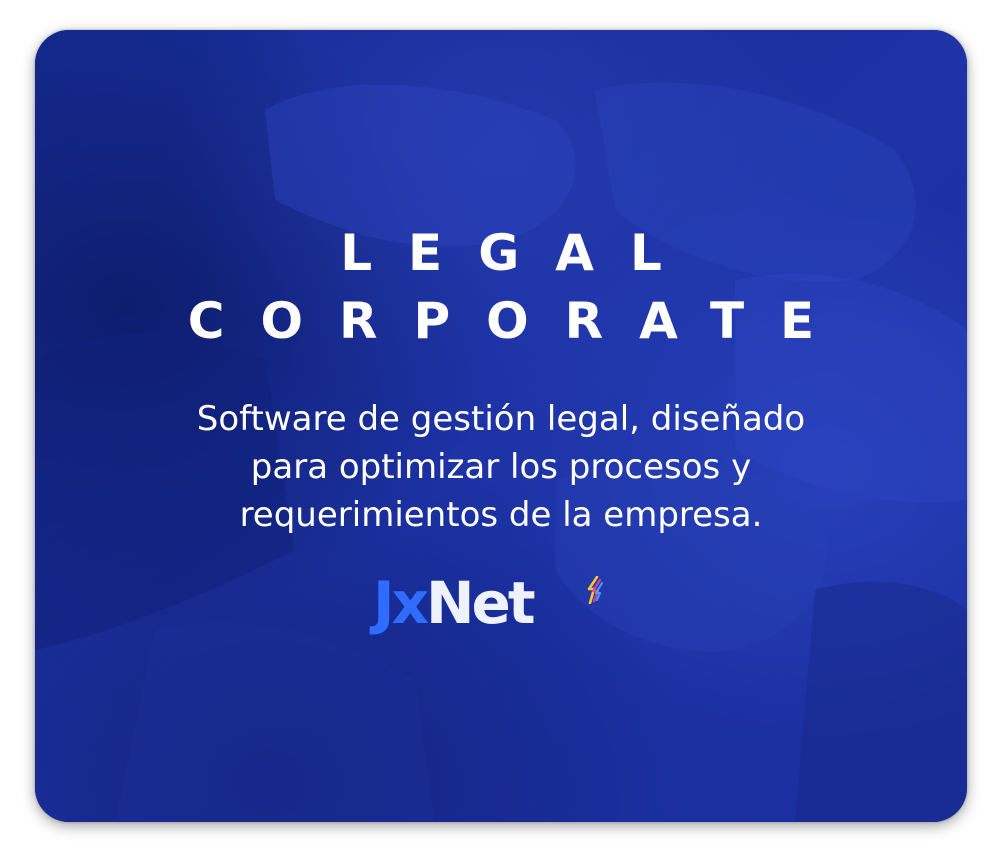 The height and width of the screenshot is (853, 1000). What do you see at coordinates (501, 419) in the screenshot?
I see `tagline-line-1: Software de gestión legal, diseñado` at bounding box center [501, 419].